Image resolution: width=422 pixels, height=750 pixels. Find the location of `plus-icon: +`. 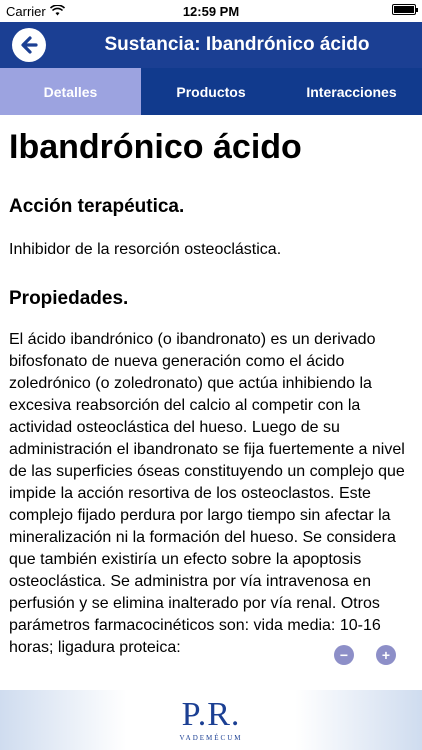

plus-icon: + is located at coordinates (386, 655).